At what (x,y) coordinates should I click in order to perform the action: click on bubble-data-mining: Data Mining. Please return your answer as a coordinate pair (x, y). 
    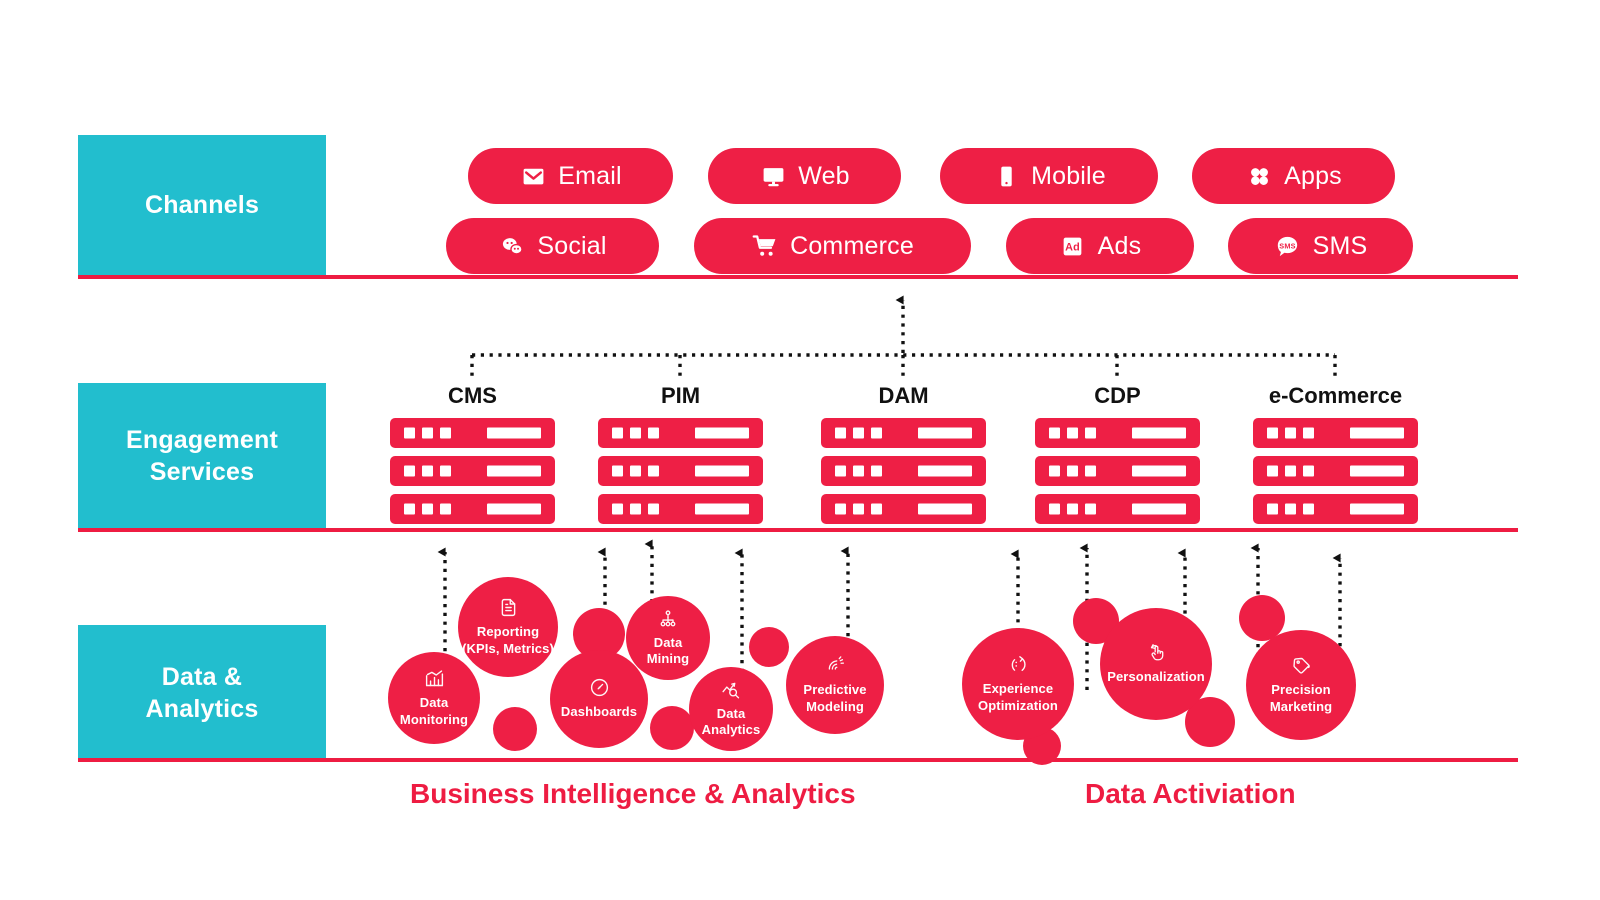
    Looking at the image, I should click on (668, 638).